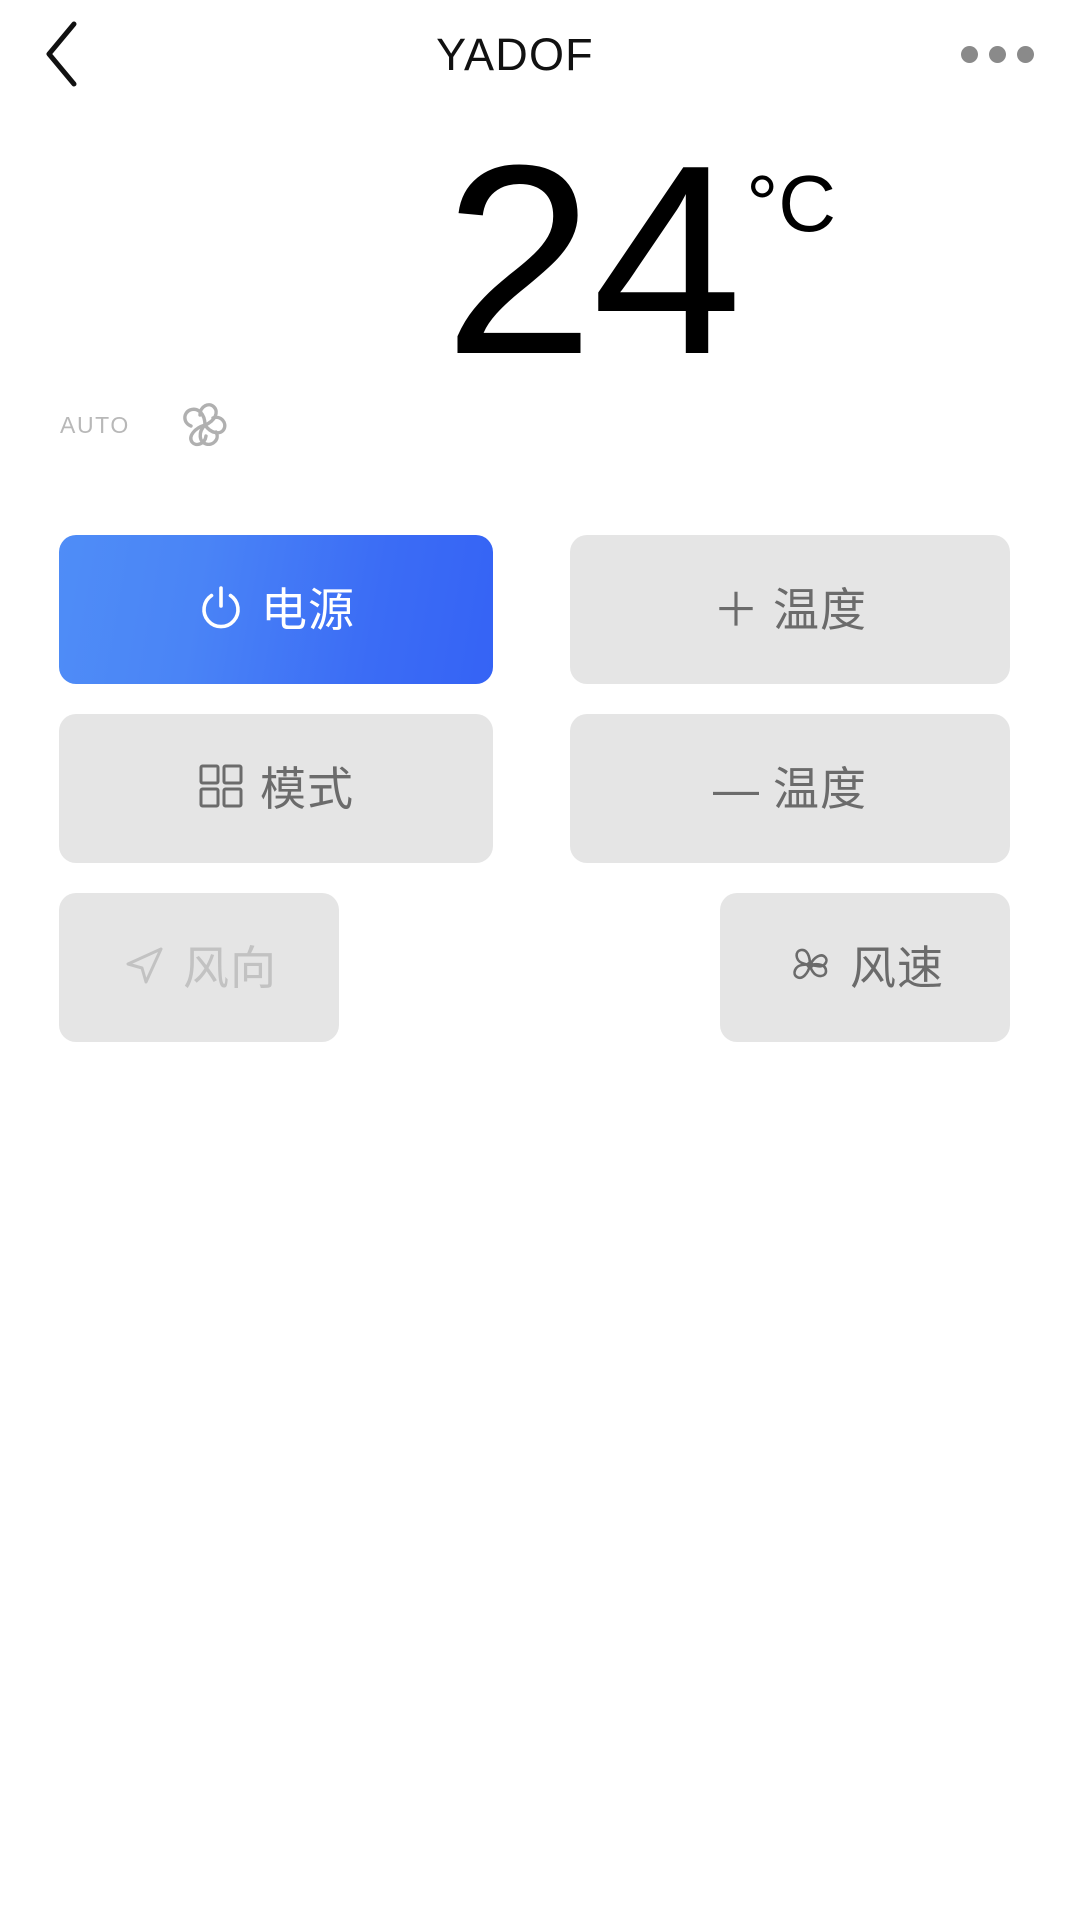 The height and width of the screenshot is (1920, 1080). I want to click on wind-direction-label: 风向, so click(230, 967).